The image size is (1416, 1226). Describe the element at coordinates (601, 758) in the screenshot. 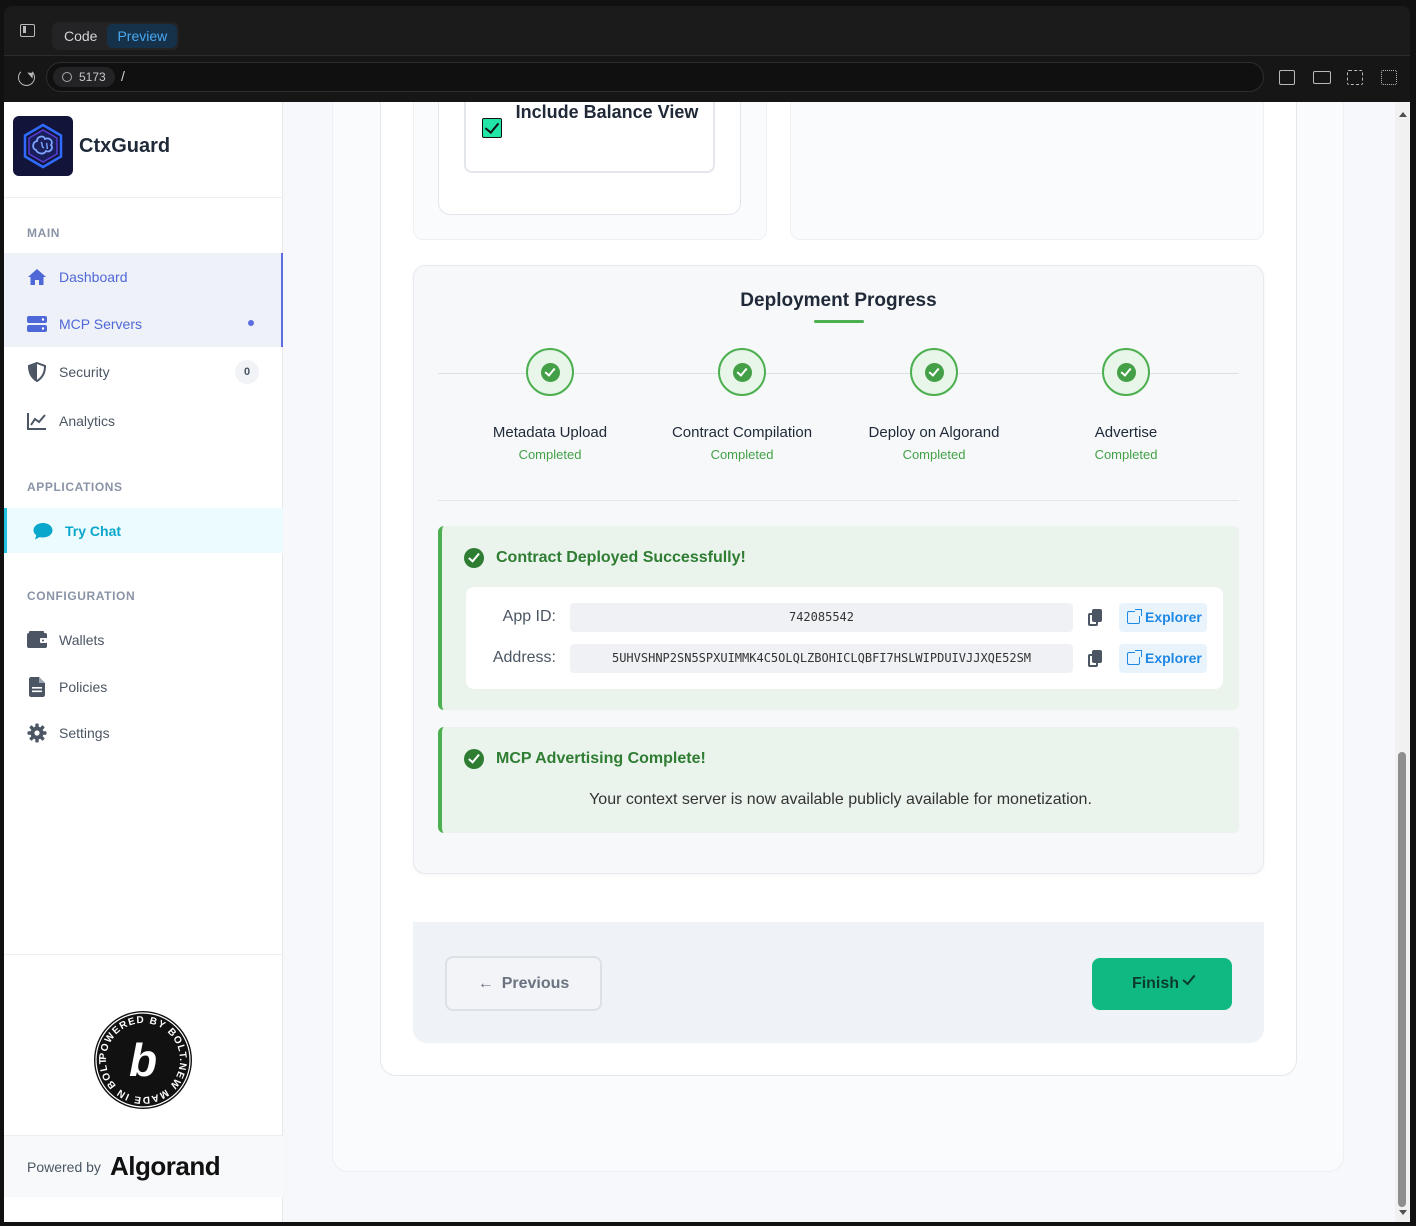

I see `alert-title: MCP Advertising Complete!` at that location.